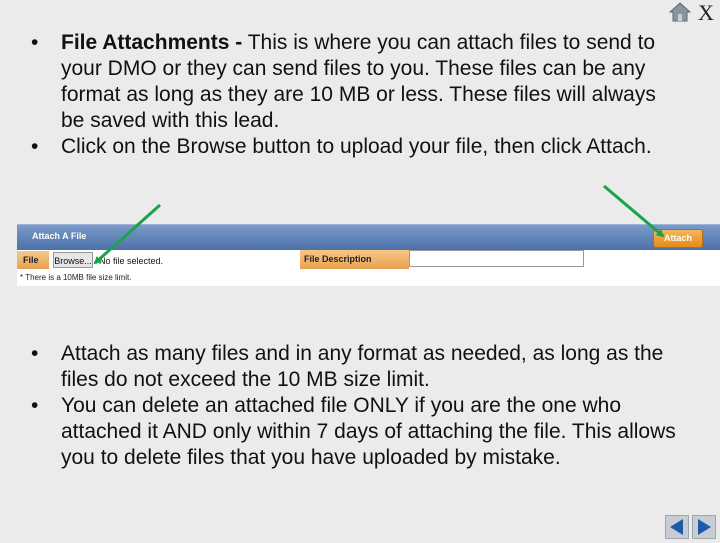 The height and width of the screenshot is (543, 720). Describe the element at coordinates (678, 238) in the screenshot. I see `attach-button: Attach` at that location.